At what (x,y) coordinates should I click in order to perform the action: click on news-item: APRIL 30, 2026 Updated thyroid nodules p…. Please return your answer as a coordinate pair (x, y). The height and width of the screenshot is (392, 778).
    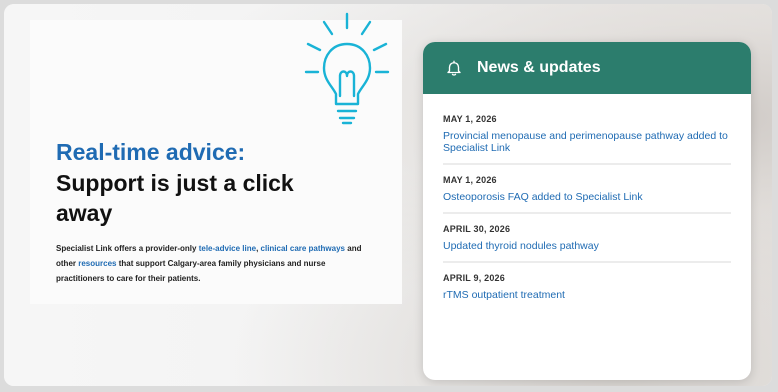
    Looking at the image, I should click on (587, 238).